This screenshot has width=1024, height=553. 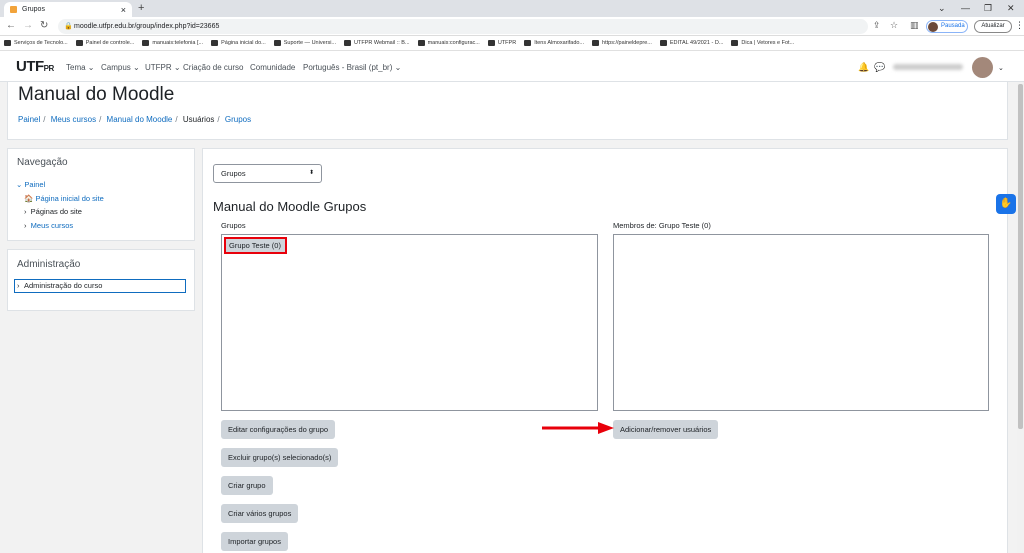 What do you see at coordinates (96, 94) in the screenshot?
I see `page-title: Manual do Moodle` at bounding box center [96, 94].